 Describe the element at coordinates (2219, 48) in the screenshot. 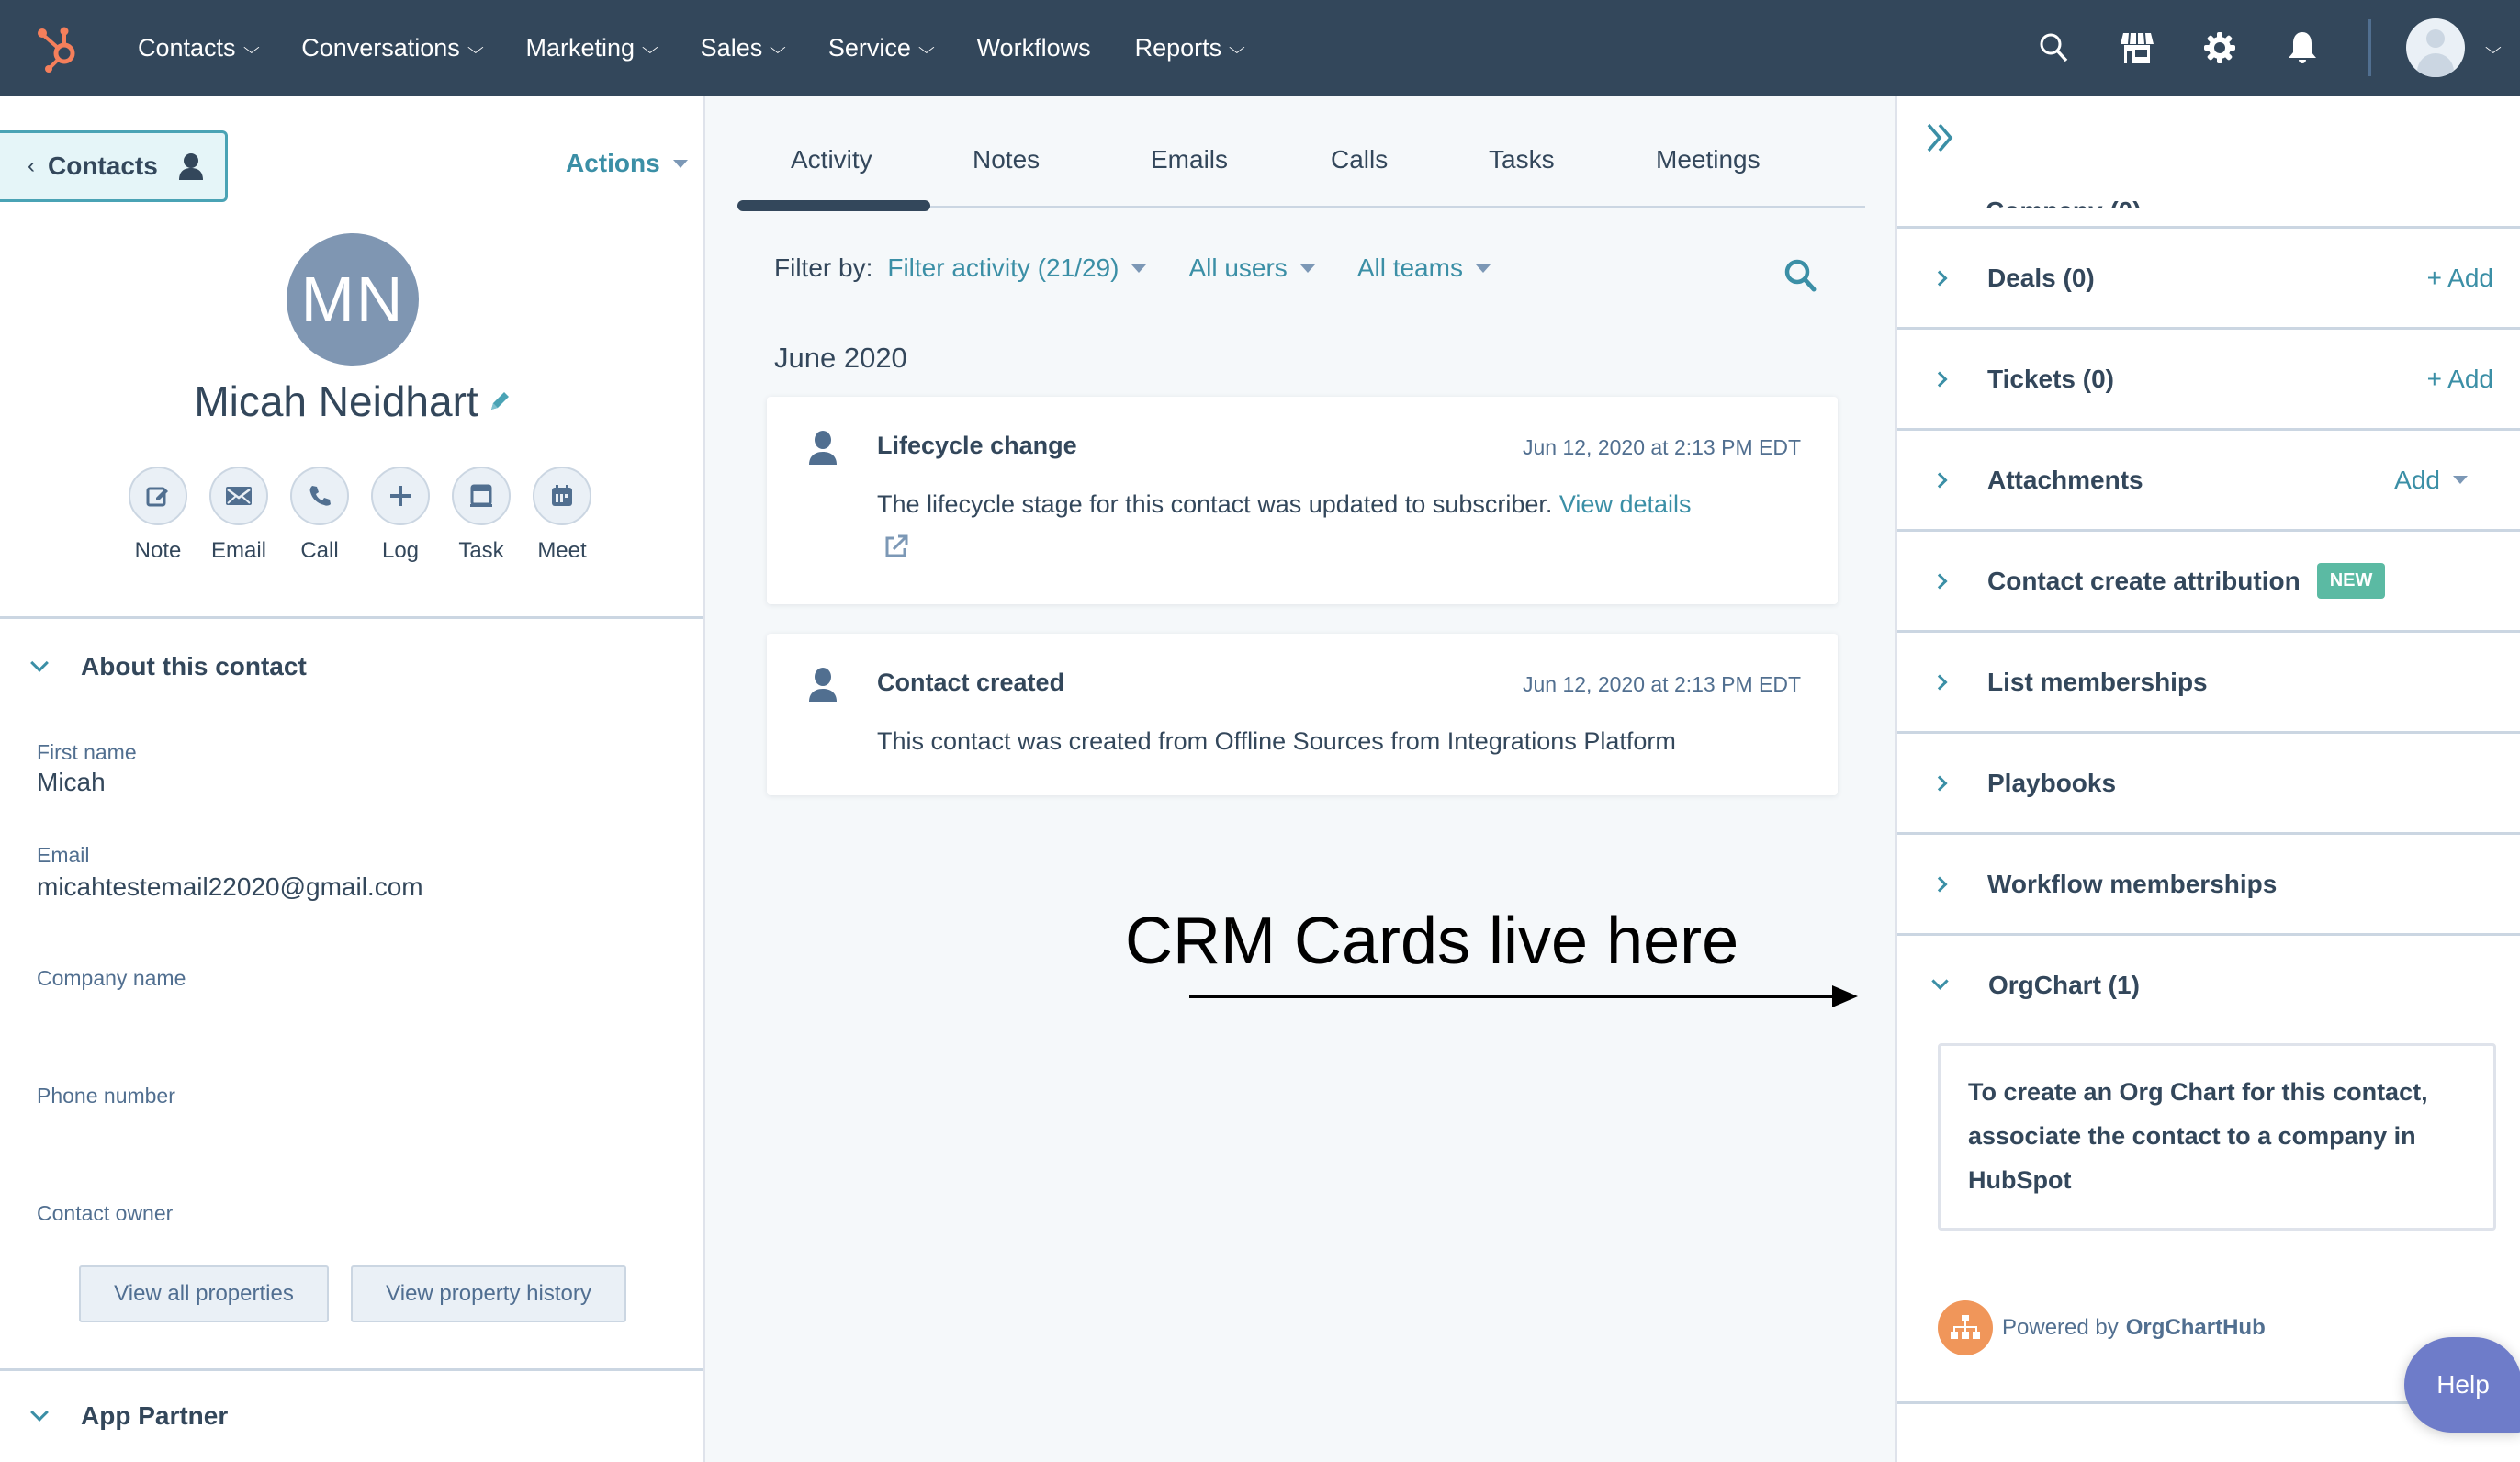

I see `settings-gear-icon` at that location.